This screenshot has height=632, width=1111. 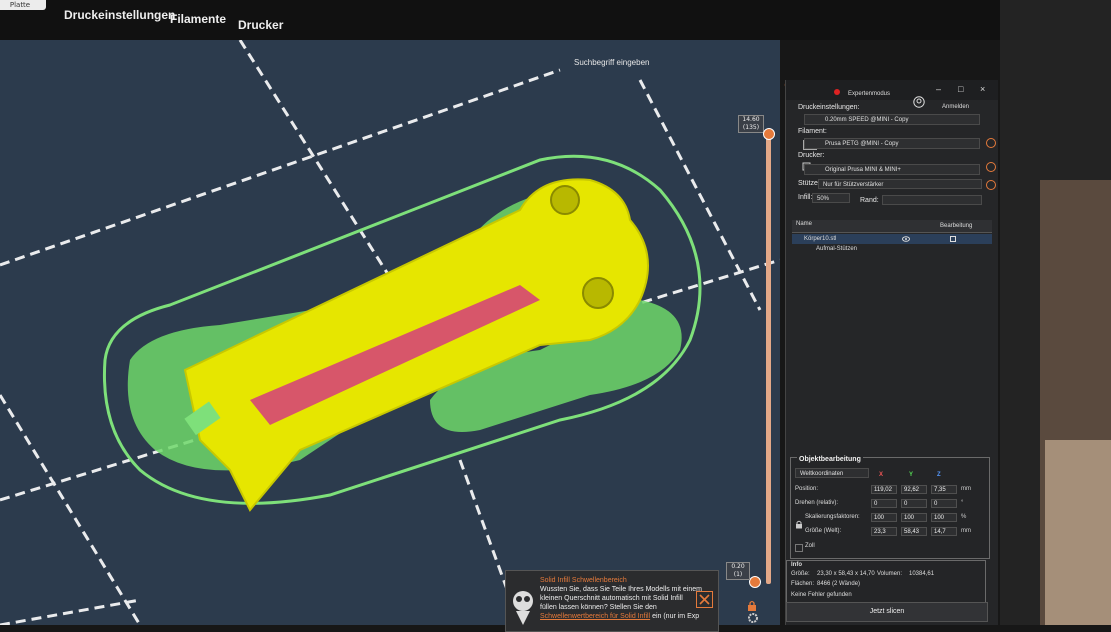 What do you see at coordinates (738, 566) in the screenshot?
I see `slider-bottom-height: 0.20` at bounding box center [738, 566].